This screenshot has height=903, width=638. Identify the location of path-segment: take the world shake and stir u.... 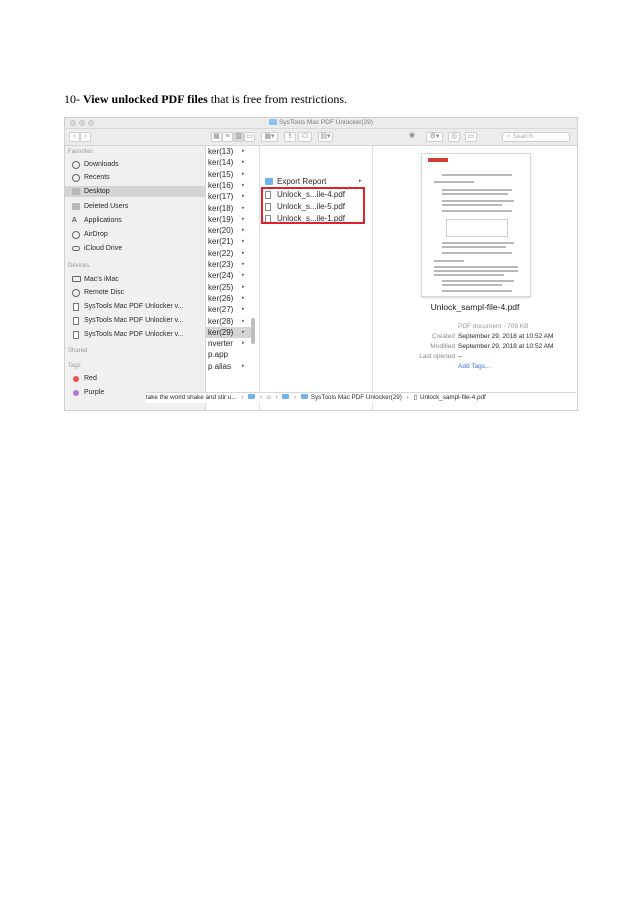
(191, 397).